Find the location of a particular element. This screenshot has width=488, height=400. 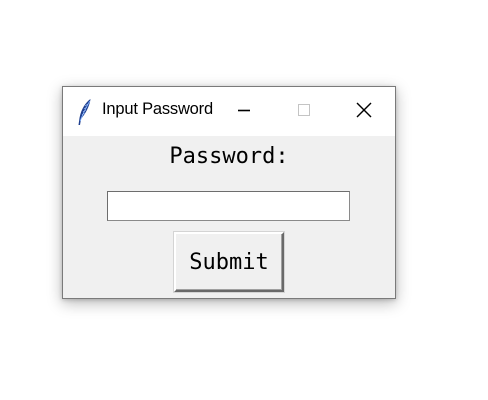

title-bar: Input Password is located at coordinates (229, 111).